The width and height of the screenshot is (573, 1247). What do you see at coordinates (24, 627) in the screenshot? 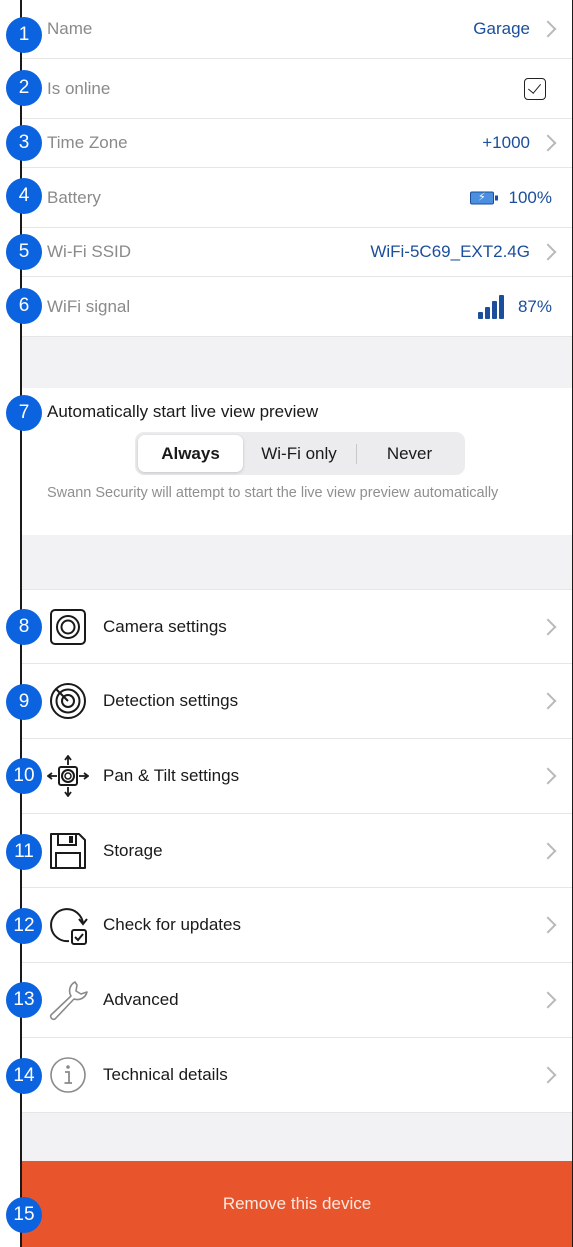
I see `annotation-badge: 8` at bounding box center [24, 627].